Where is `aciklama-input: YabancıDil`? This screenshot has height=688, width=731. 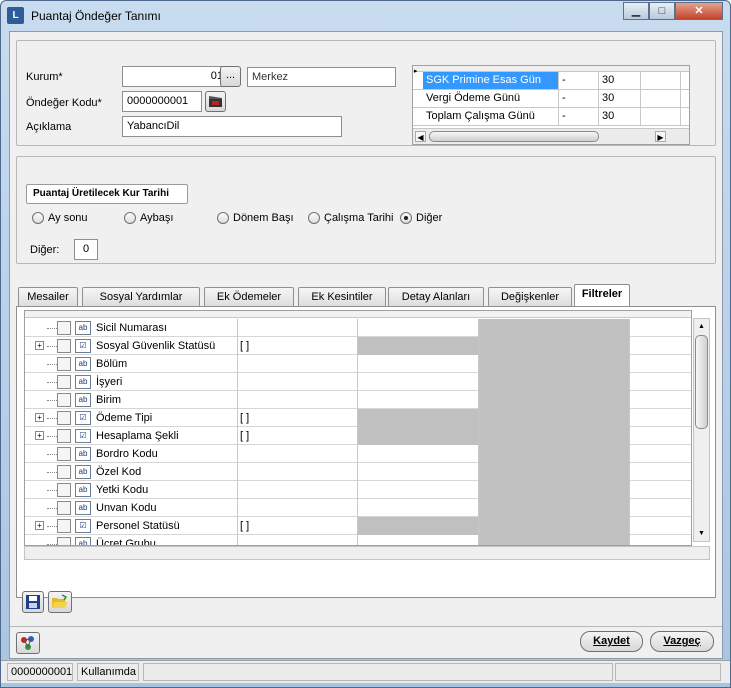
aciklama-input: YabancıDil is located at coordinates (232, 126).